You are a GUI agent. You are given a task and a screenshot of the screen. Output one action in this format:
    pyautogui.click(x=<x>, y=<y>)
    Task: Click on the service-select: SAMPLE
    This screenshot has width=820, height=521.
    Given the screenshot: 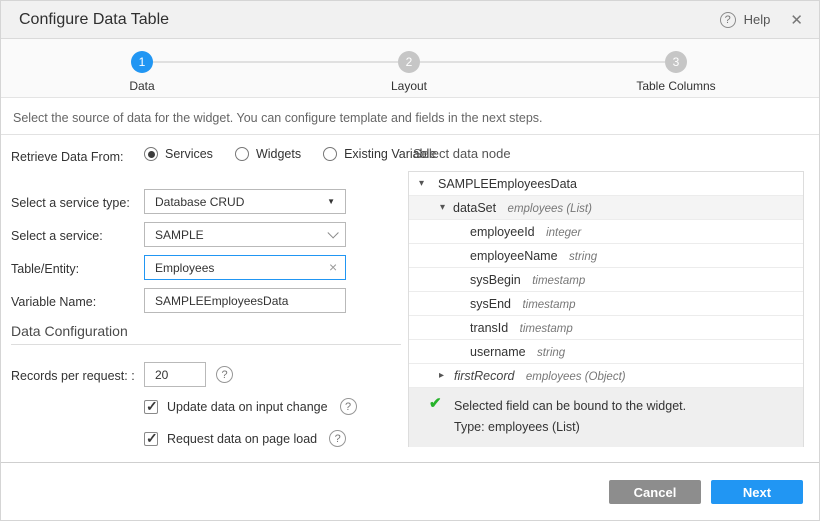 What is the action you would take?
    pyautogui.click(x=245, y=234)
    